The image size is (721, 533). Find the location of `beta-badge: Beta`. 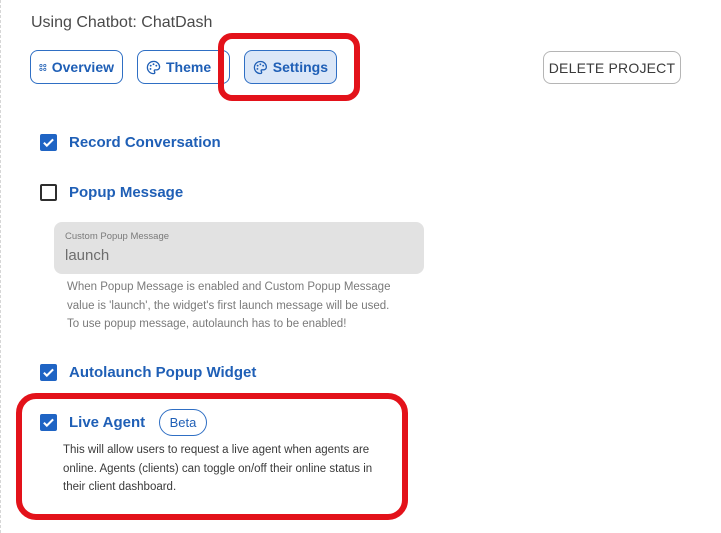

beta-badge: Beta is located at coordinates (183, 422).